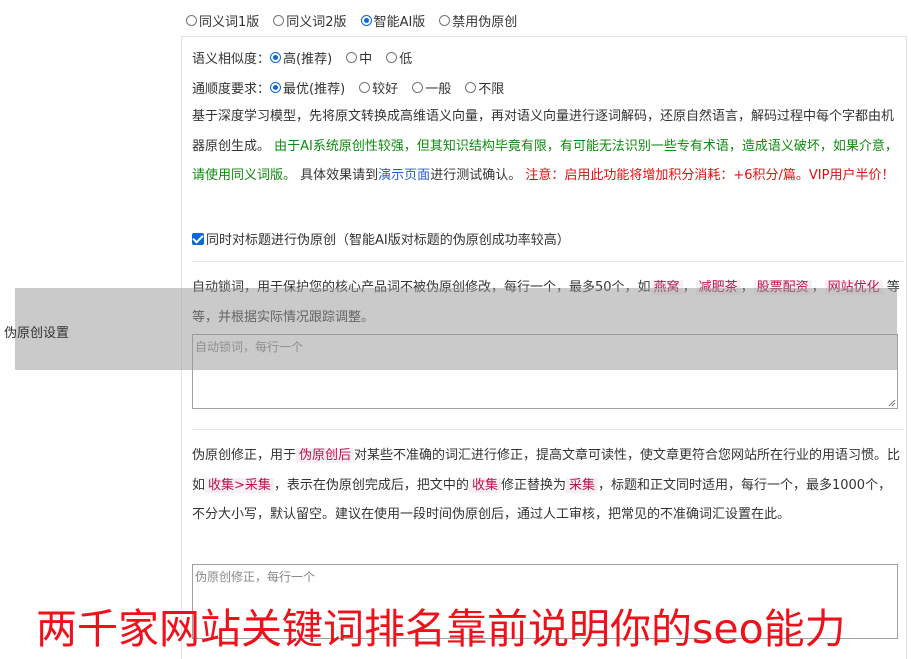  I want to click on similarity-option-high: 高(推荐), so click(301, 57).